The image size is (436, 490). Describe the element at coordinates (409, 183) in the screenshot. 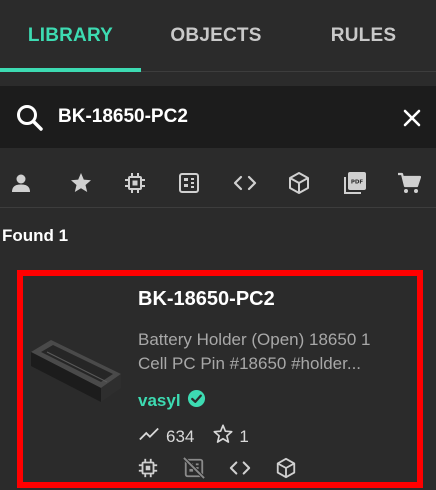

I see `cart-icon` at that location.